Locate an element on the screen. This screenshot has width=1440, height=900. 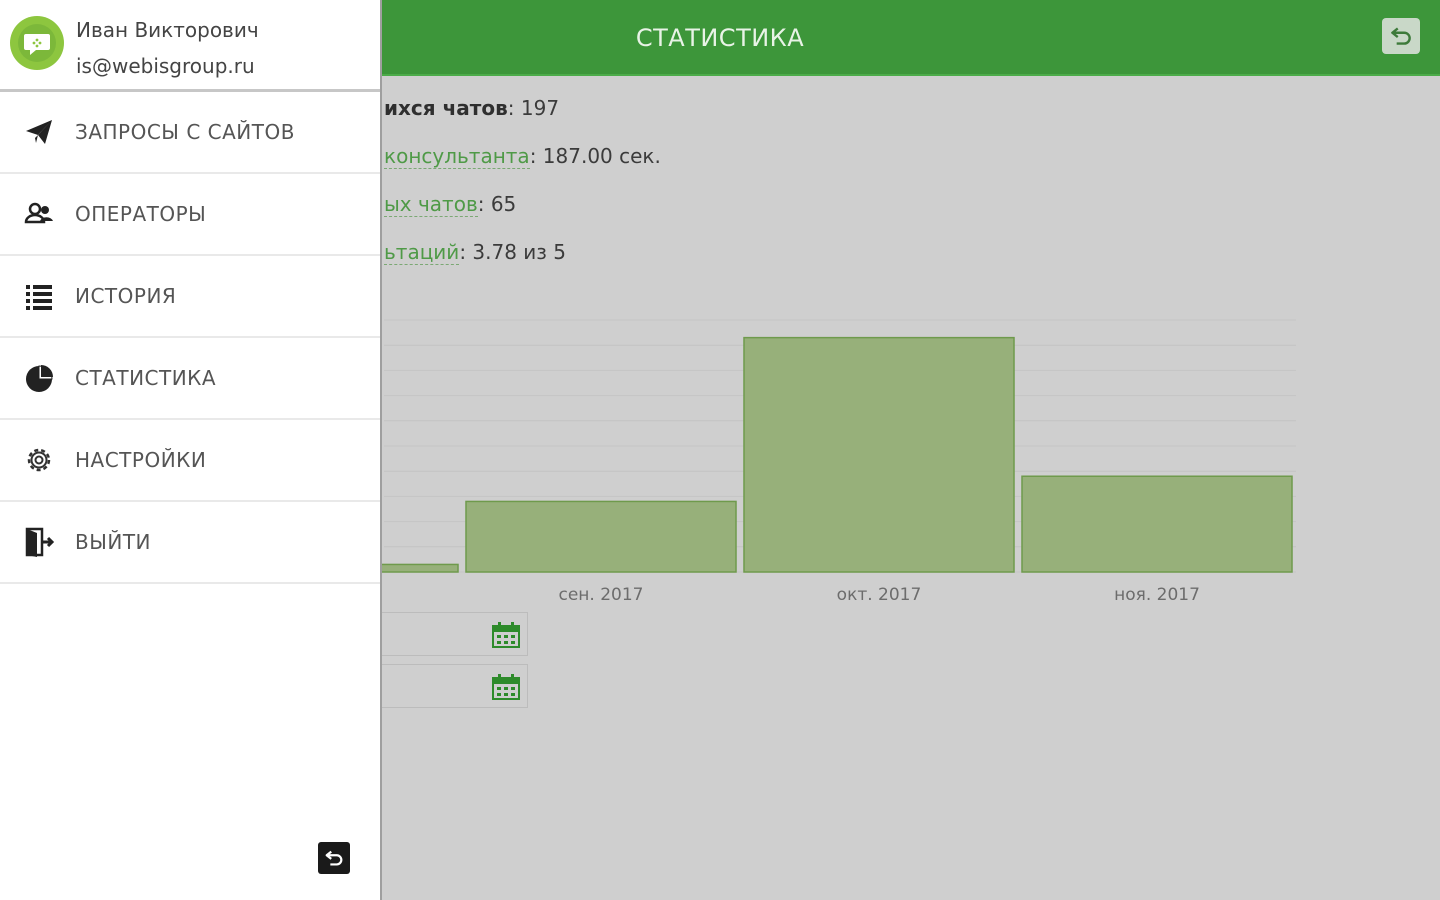
drawer-close-button is located at coordinates (334, 858).